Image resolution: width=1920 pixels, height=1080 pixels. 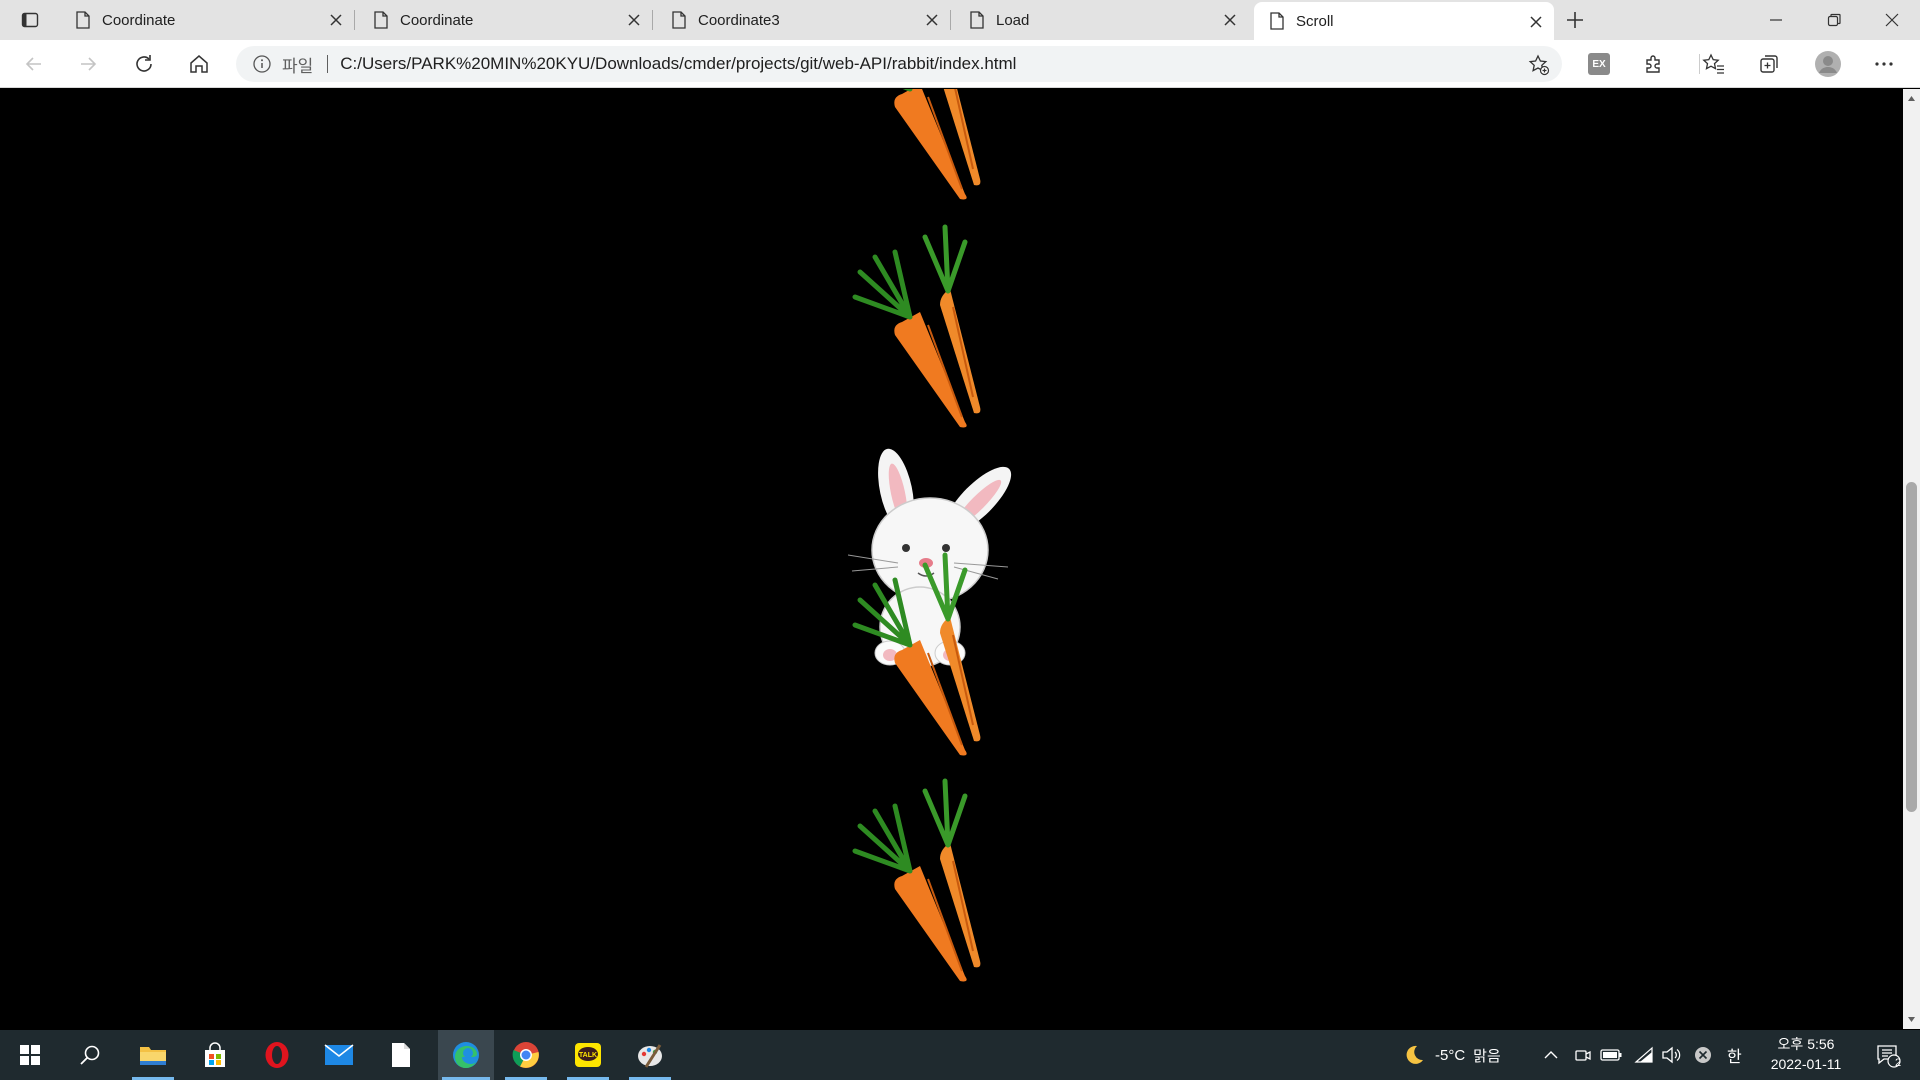 I want to click on tab-scroll: Scroll, so click(x=1404, y=21).